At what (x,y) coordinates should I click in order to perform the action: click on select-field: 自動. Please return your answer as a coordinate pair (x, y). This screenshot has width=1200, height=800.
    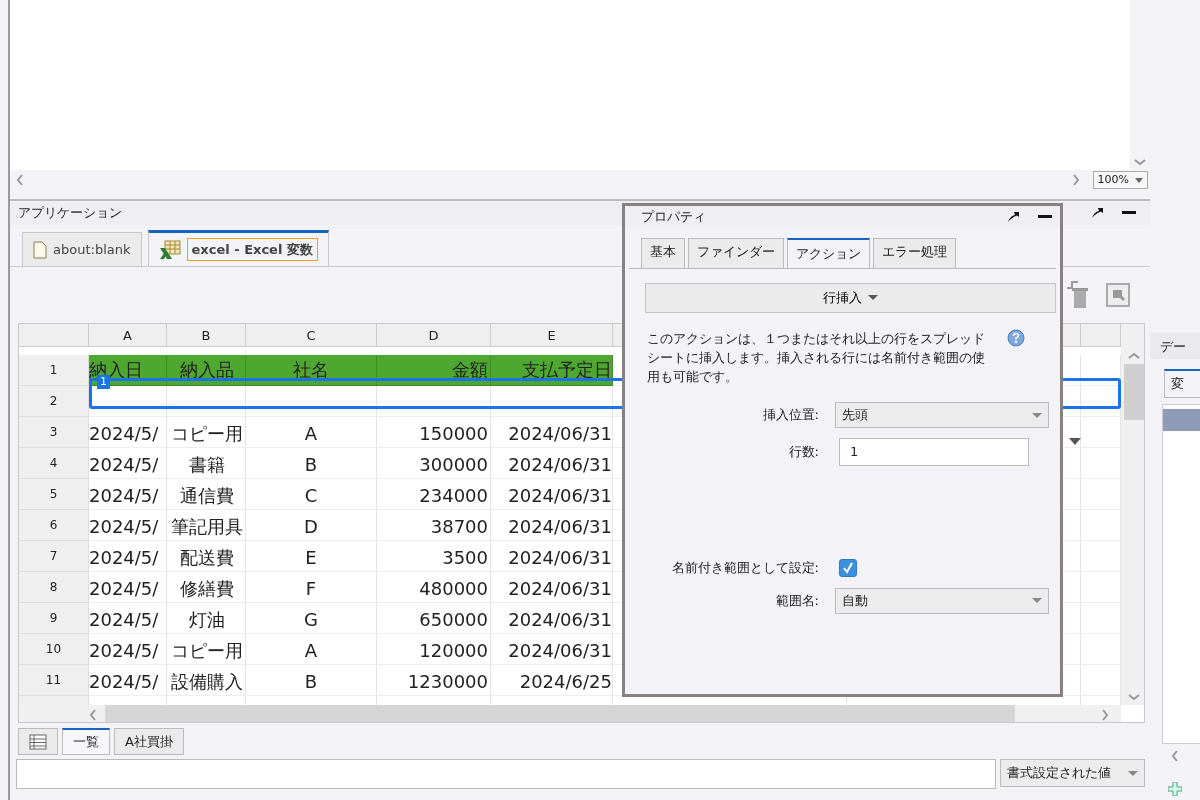
    Looking at the image, I should click on (942, 600).